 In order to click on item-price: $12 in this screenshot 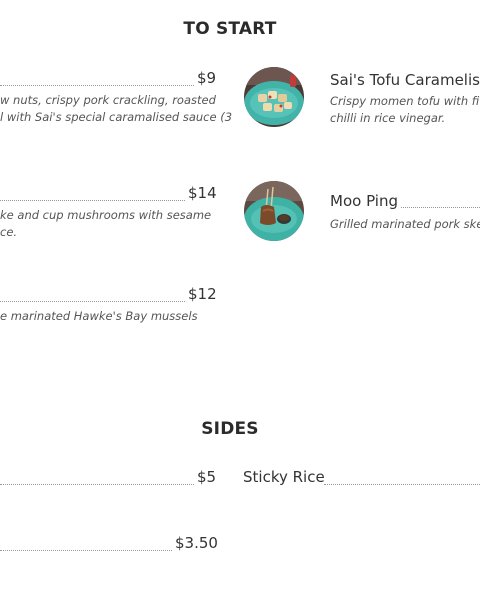, I will do `click(202, 294)`.